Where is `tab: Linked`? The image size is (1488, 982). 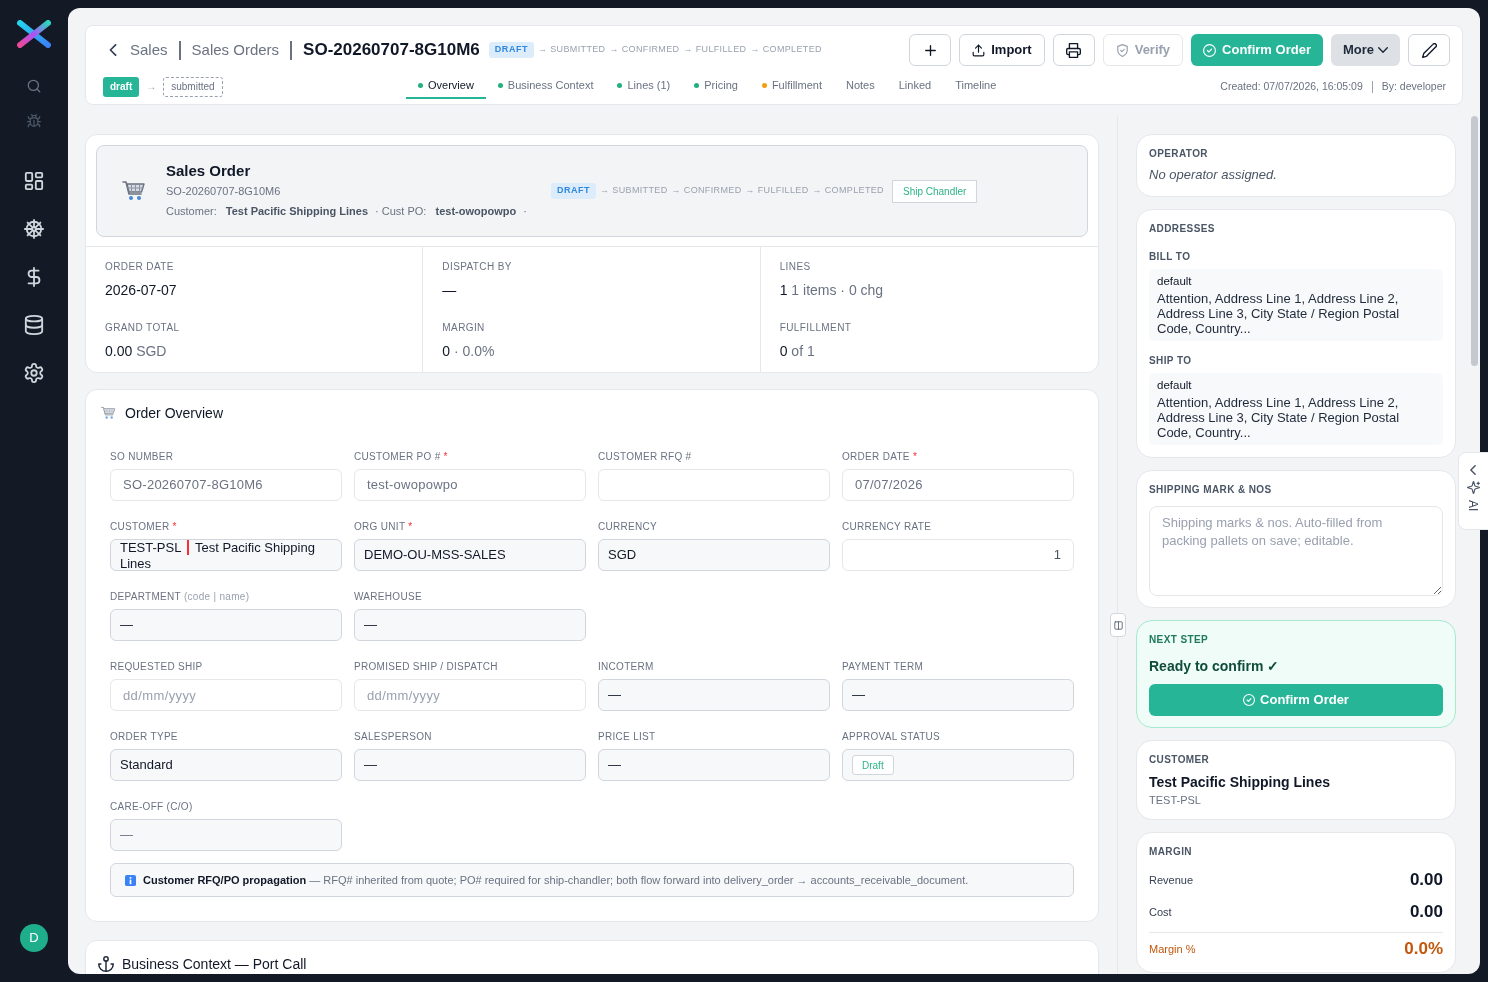
tab: Linked is located at coordinates (915, 86).